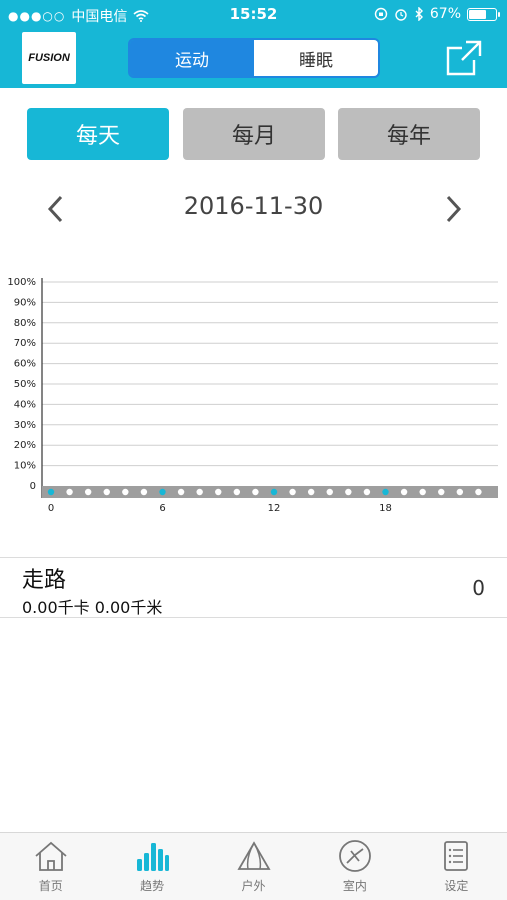 The width and height of the screenshot is (507, 900). What do you see at coordinates (253, 855) in the screenshot?
I see `tent-icon` at bounding box center [253, 855].